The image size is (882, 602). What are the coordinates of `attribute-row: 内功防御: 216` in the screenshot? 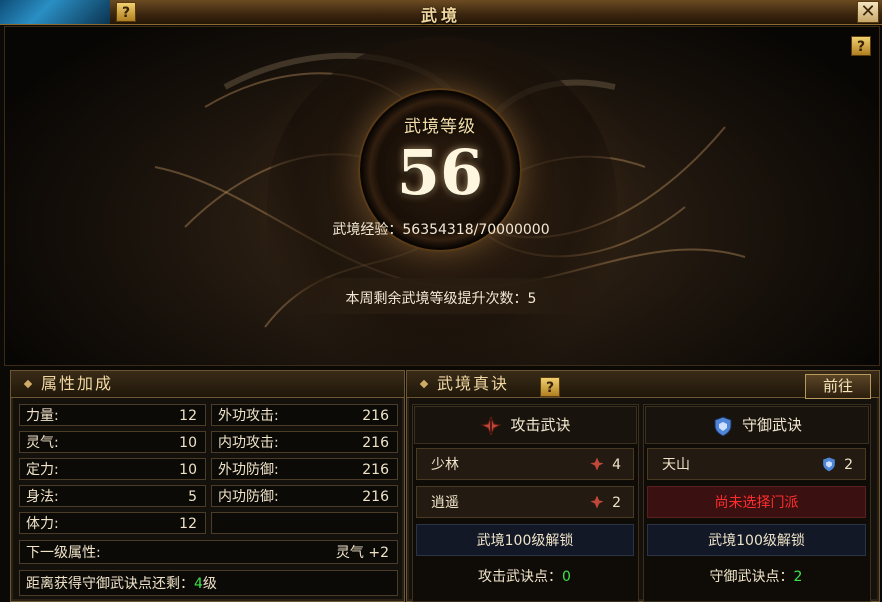 It's located at (304, 496).